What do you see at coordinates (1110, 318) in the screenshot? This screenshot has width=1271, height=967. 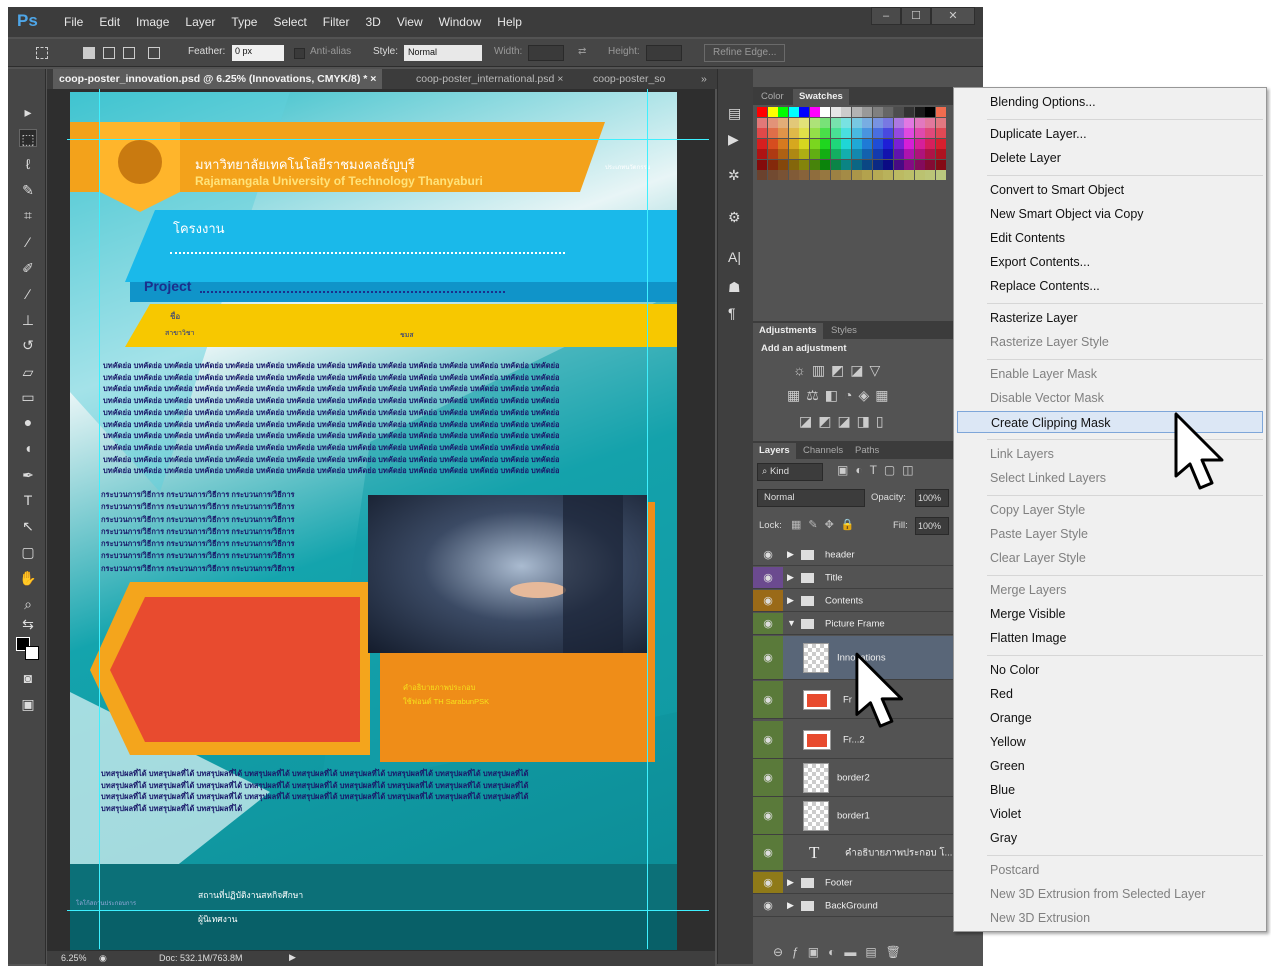 I see `menu-item-rasterize-layer: Rasterize Layer` at bounding box center [1110, 318].